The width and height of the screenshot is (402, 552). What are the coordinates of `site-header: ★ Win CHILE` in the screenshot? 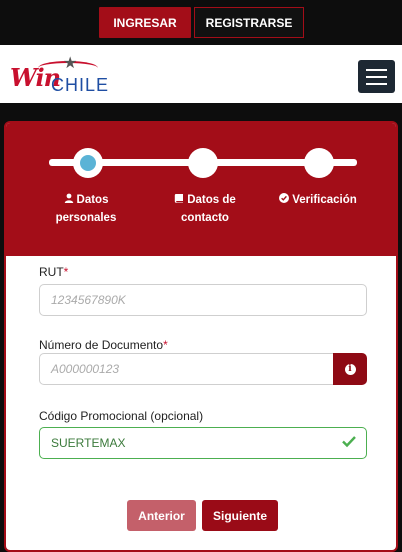 It's located at (201, 74).